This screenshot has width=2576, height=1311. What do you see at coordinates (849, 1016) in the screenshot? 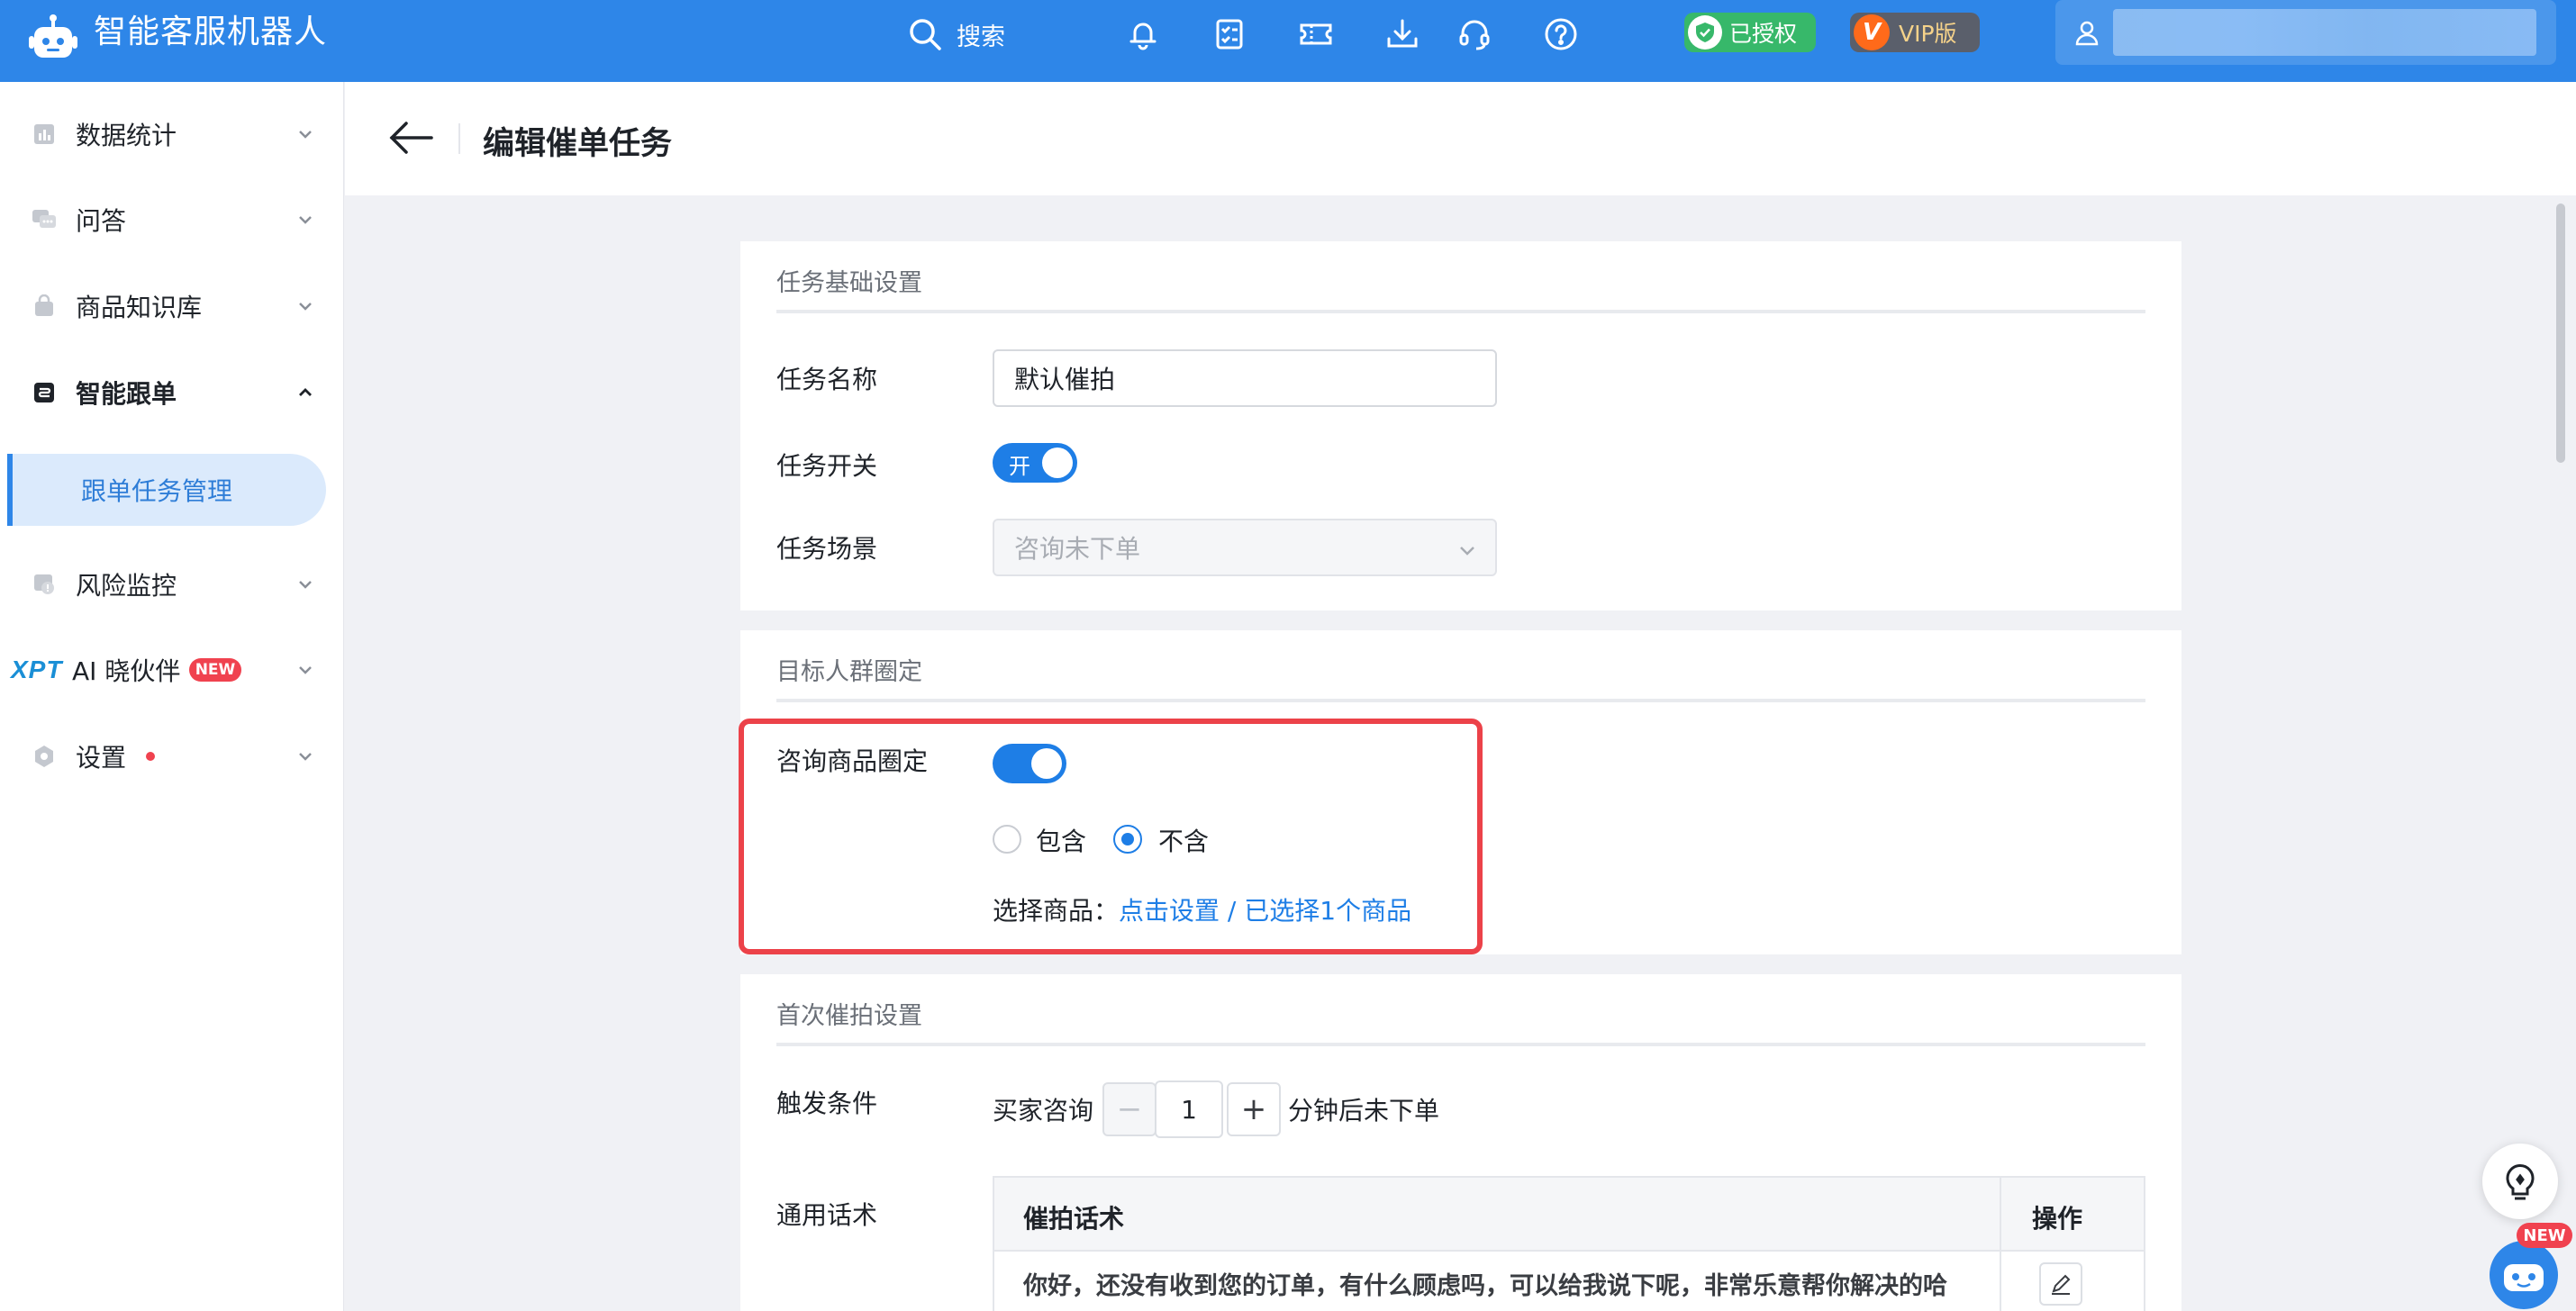
I see `section-title: 首次催拍设置` at bounding box center [849, 1016].